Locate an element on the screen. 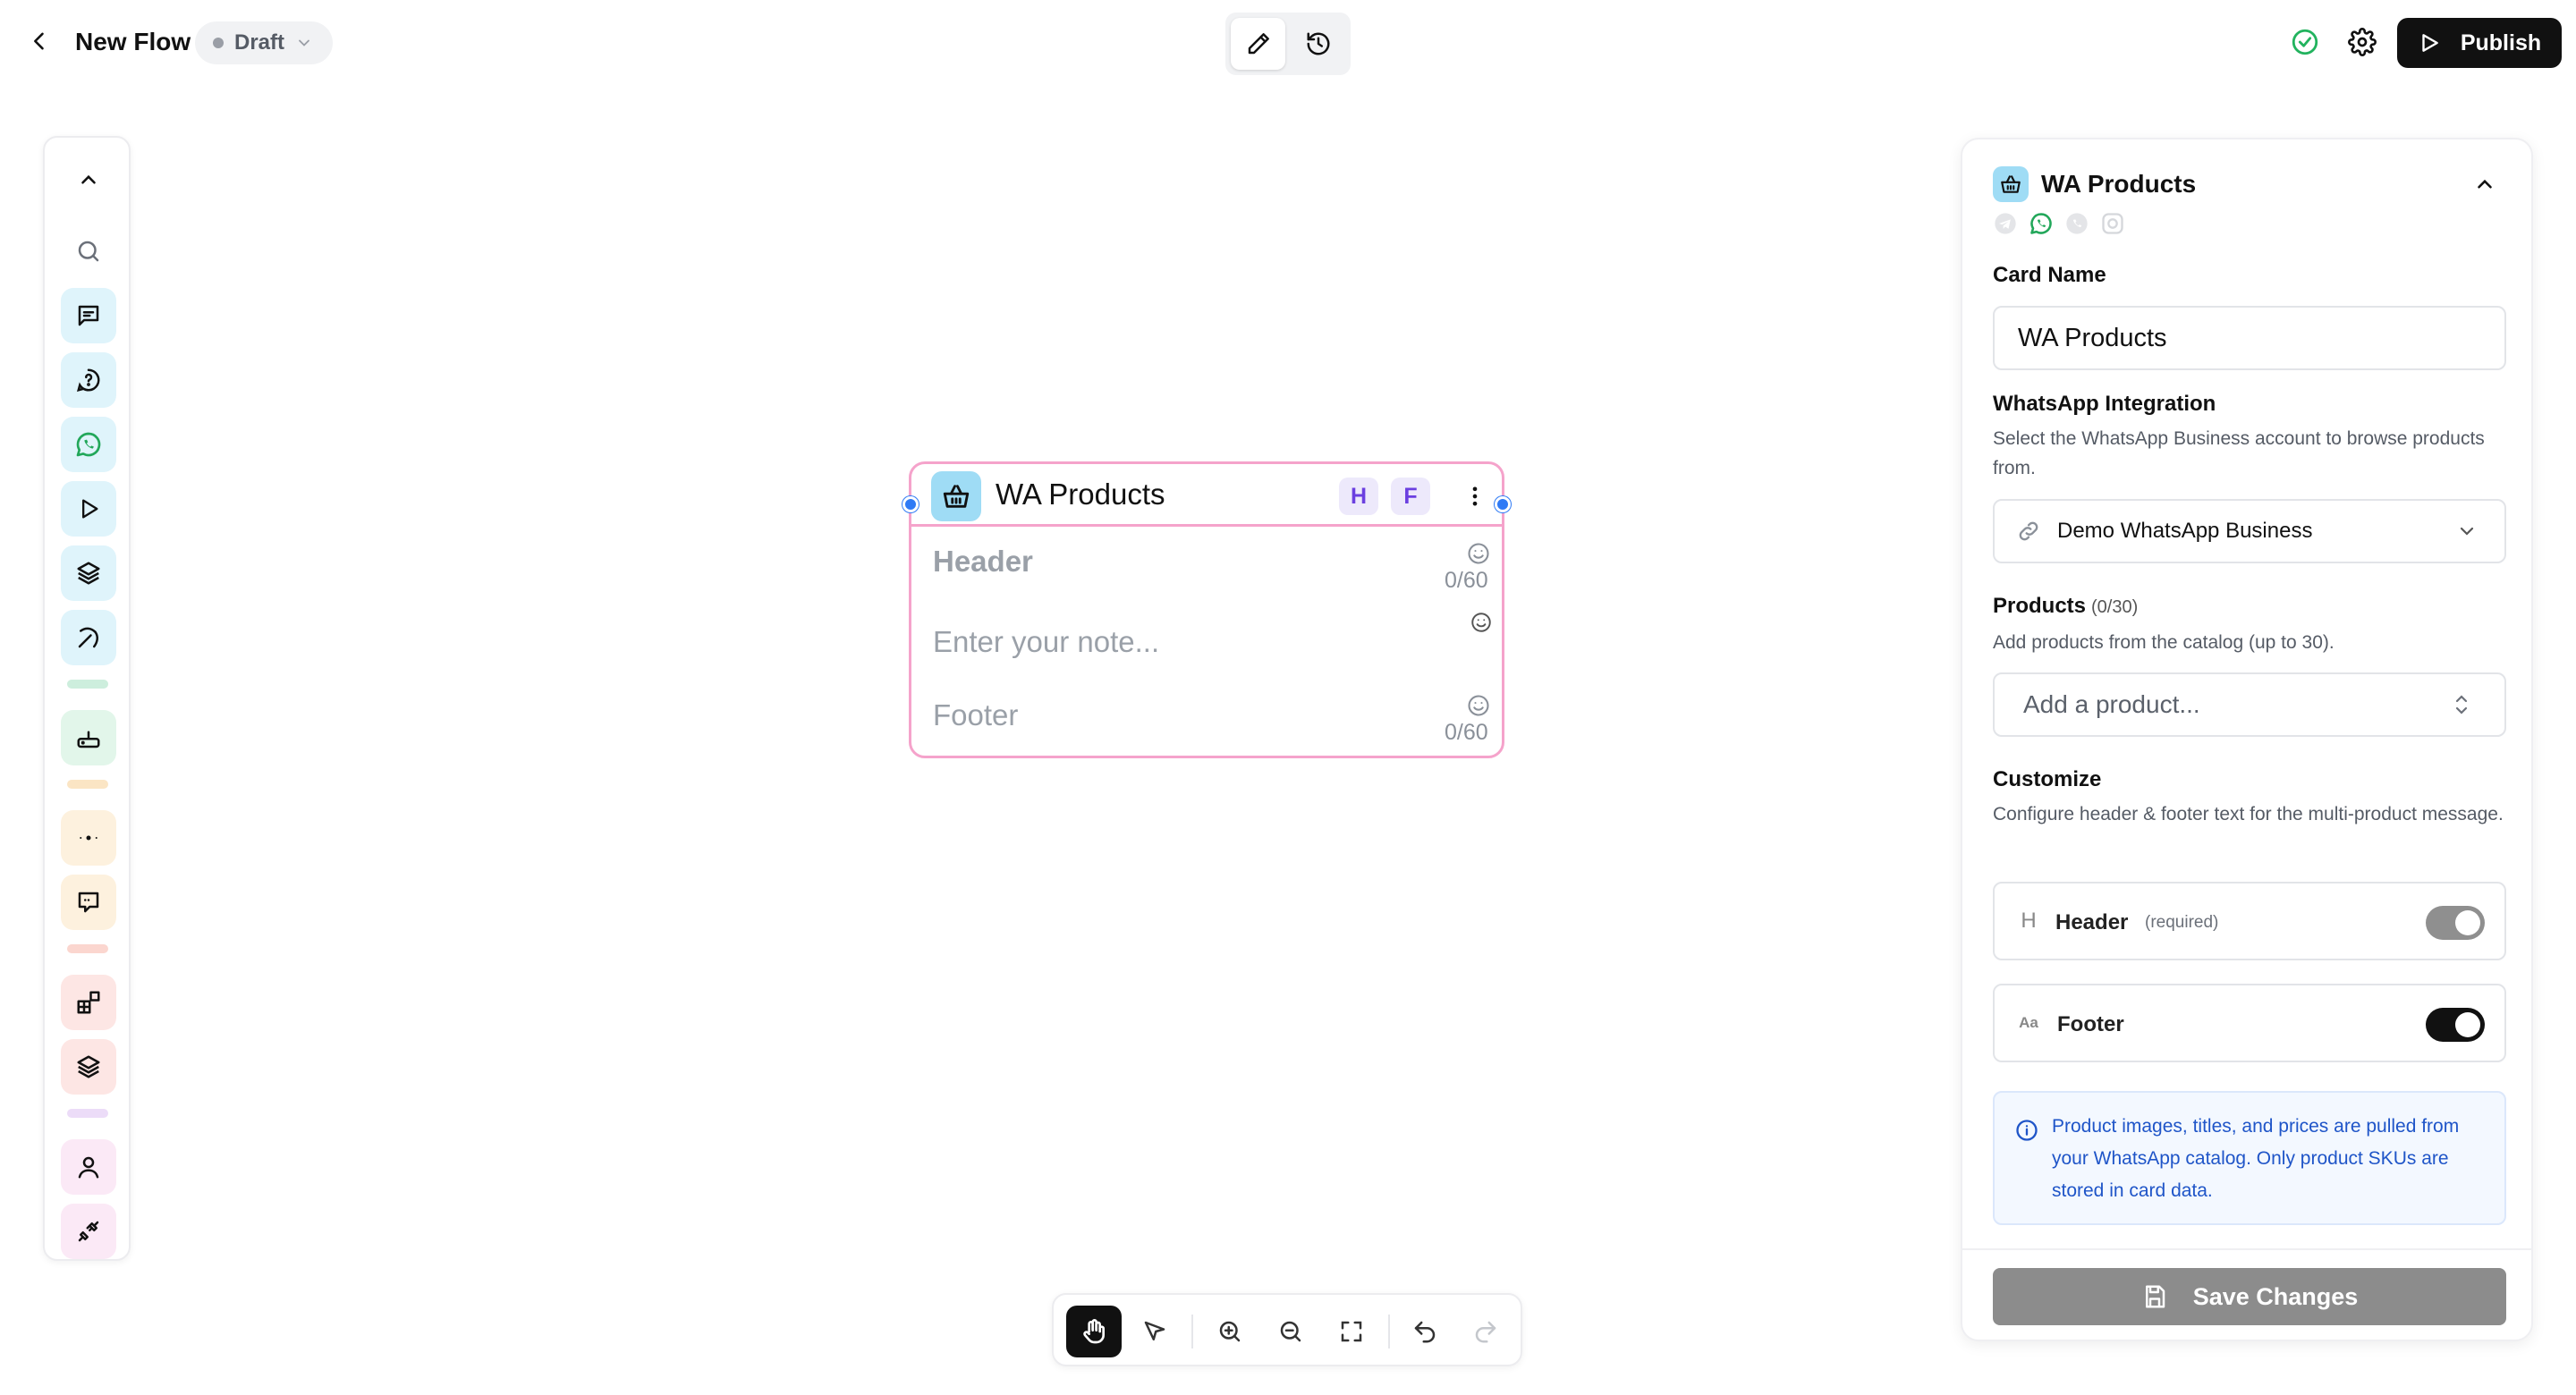 This screenshot has height=1395, width=2576. panel-collapse-button is located at coordinates (2485, 184).